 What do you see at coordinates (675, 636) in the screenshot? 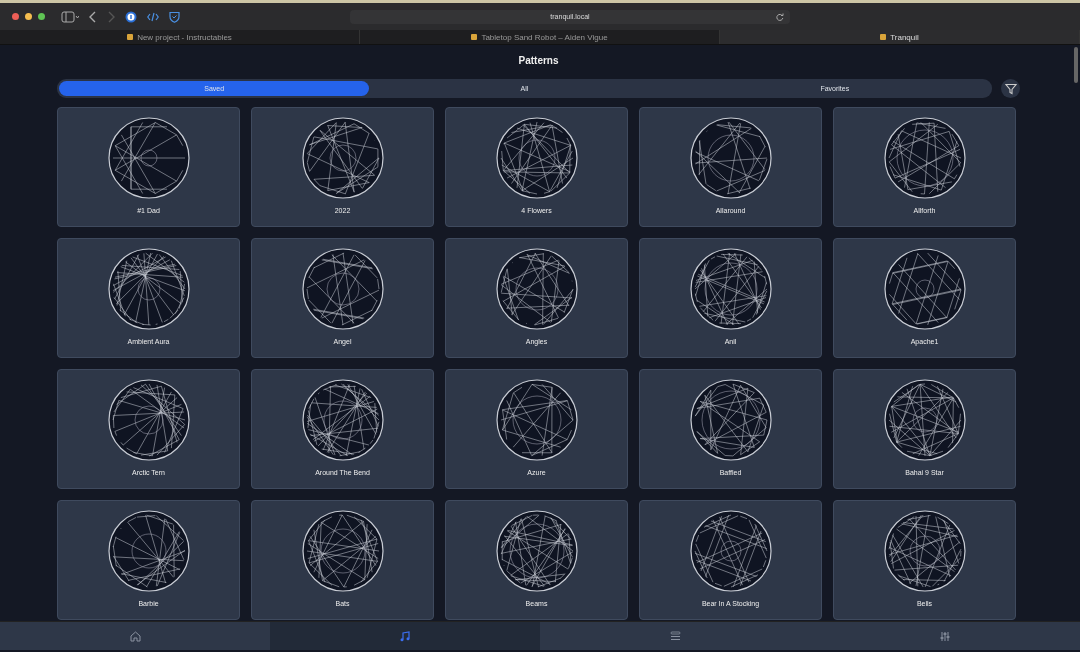
I see `list-icon` at bounding box center [675, 636].